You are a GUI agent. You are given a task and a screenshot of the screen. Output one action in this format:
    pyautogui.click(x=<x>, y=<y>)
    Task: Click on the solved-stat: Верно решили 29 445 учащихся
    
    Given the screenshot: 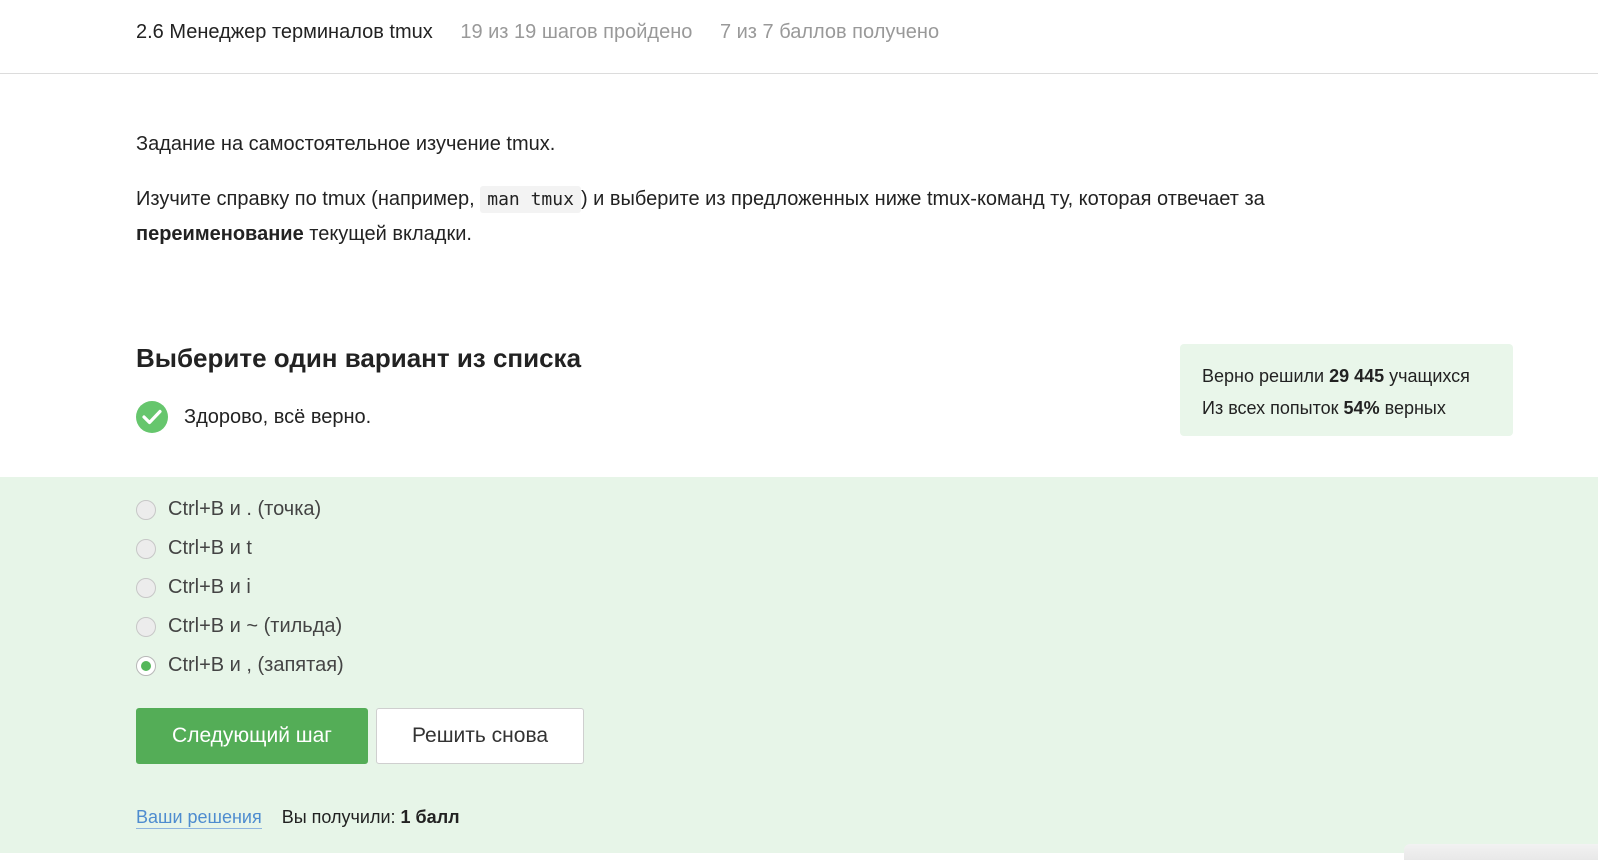 What is the action you would take?
    pyautogui.click(x=1357, y=376)
    